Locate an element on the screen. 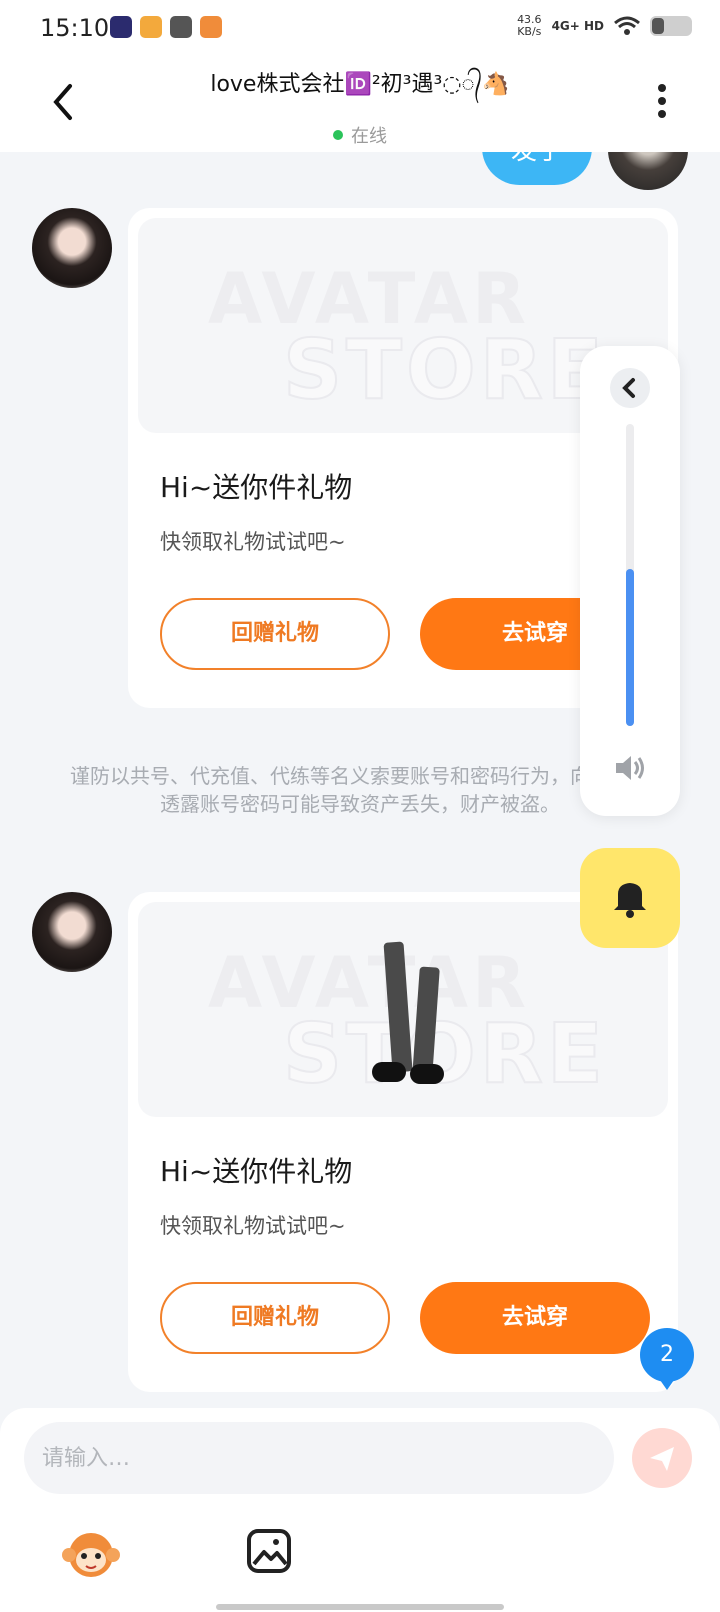 Image resolution: width=720 pixels, height=1612 pixels. send-icon is located at coordinates (662, 1459).